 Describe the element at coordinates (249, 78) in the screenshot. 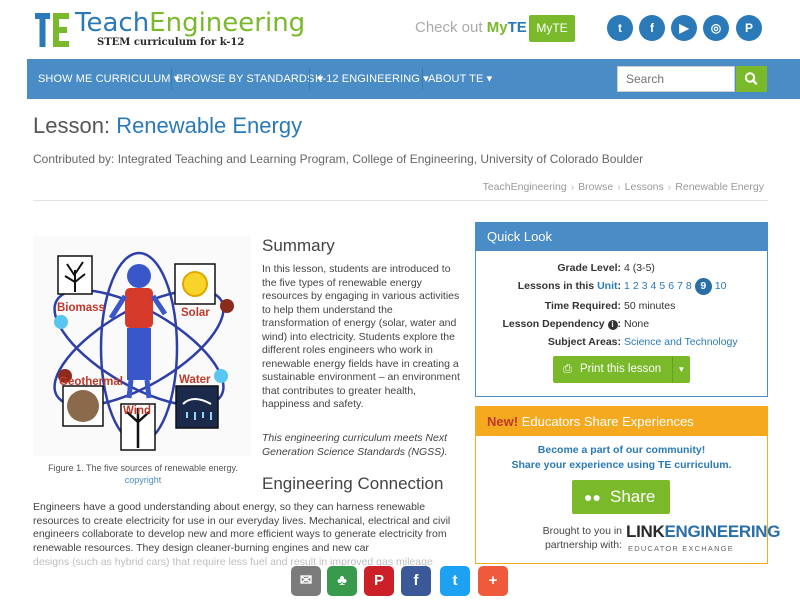

I see `nav-browse-by-standards: BROWSE BY STANDARDS ▾` at that location.